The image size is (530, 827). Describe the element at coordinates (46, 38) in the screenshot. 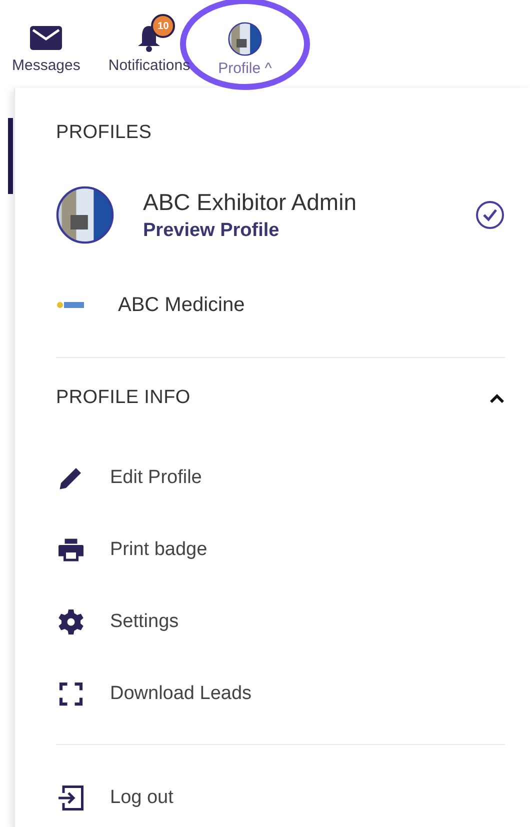

I see `mail-icon` at that location.